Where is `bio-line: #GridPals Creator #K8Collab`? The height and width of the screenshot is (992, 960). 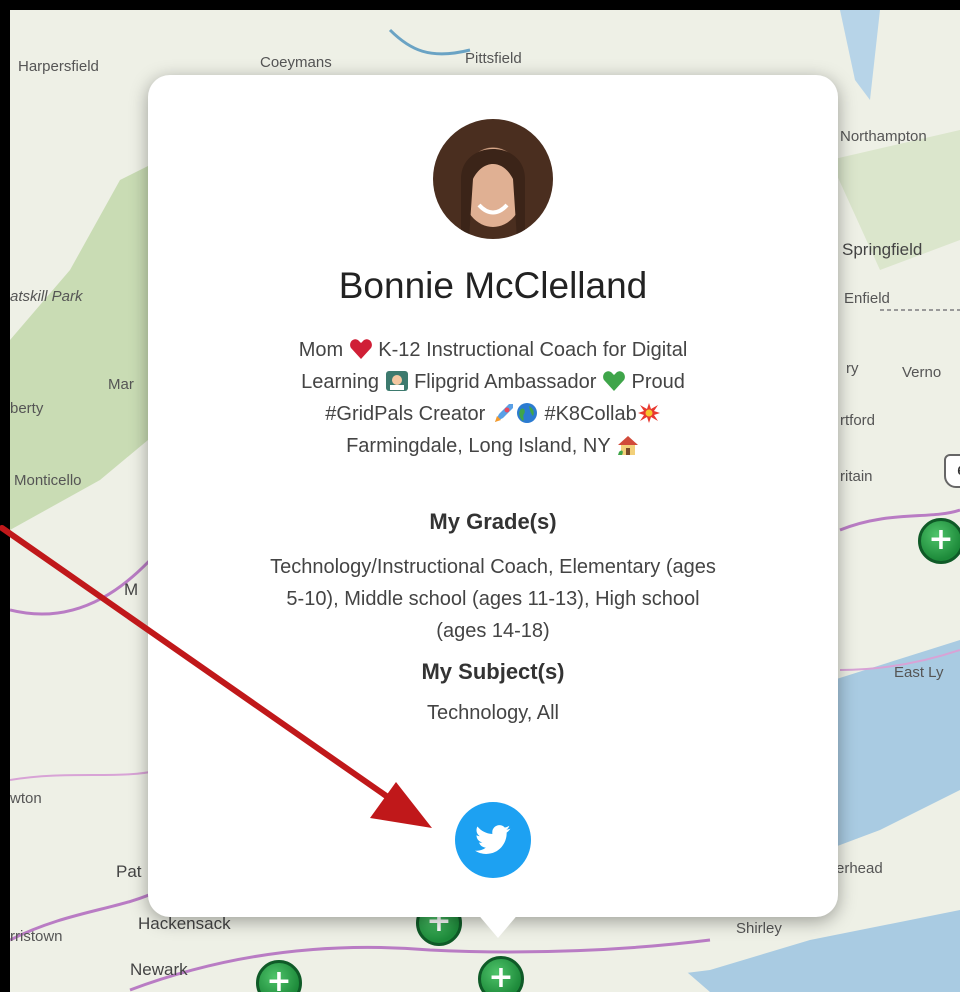
bio-line: #GridPals Creator #K8Collab is located at coordinates (493, 414).